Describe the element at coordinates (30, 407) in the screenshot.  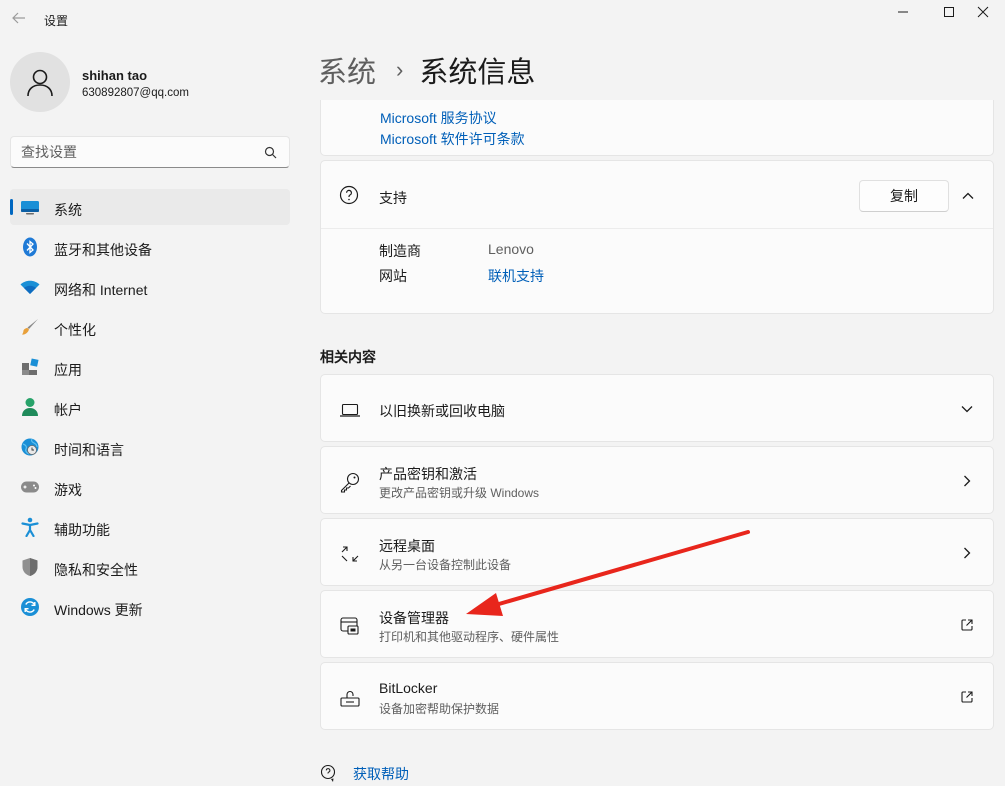
I see `account-icon` at that location.